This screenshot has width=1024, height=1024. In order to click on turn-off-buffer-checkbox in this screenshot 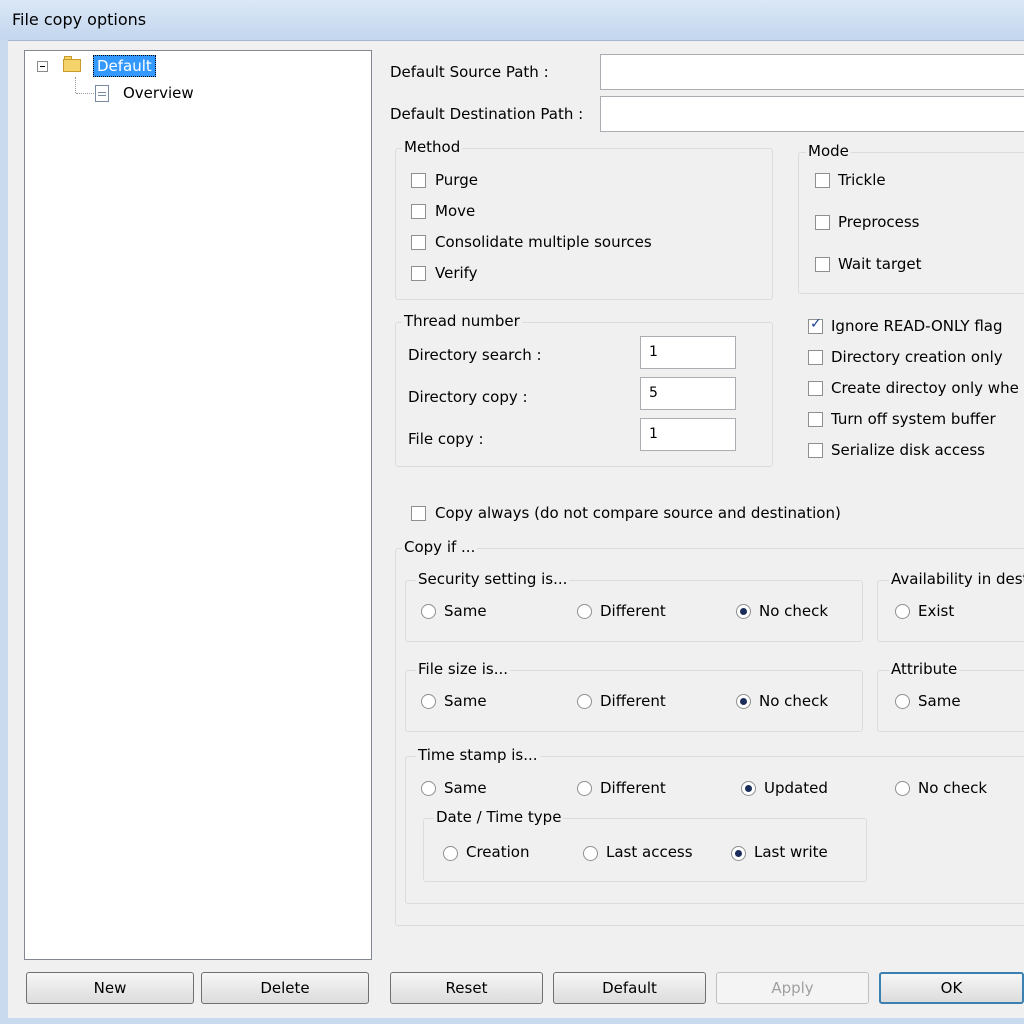, I will do `click(815, 419)`.